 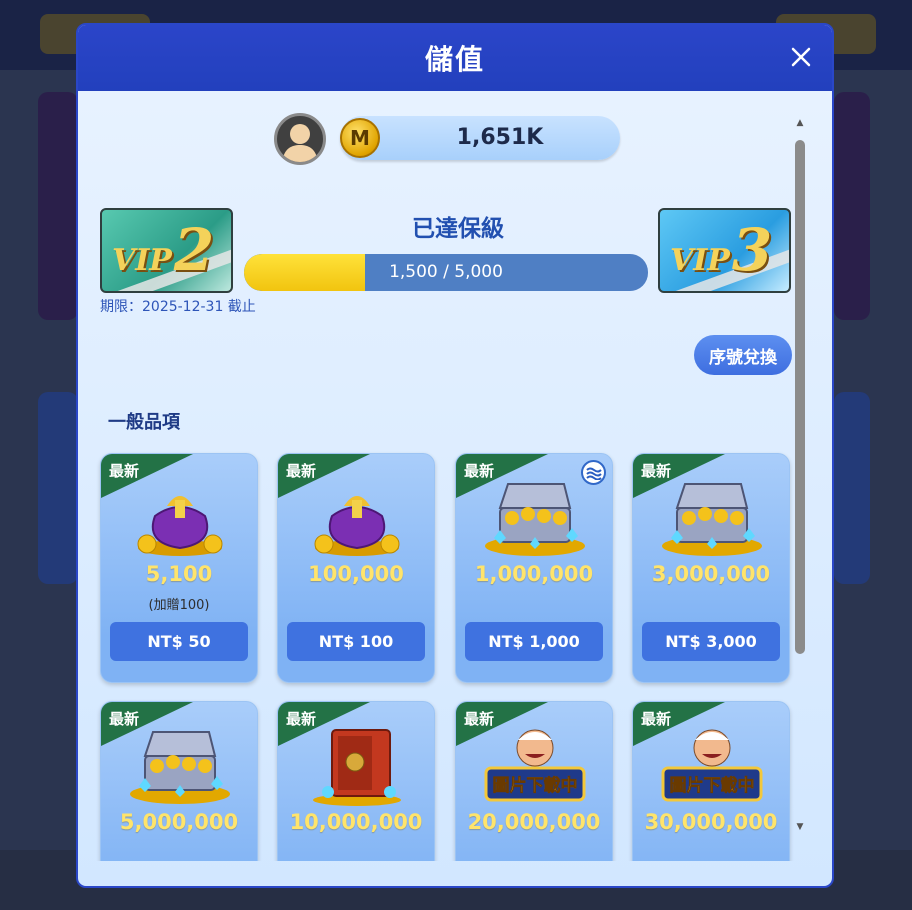 I want to click on vip-progress-bar: 1,500 / 5,000, so click(x=446, y=272).